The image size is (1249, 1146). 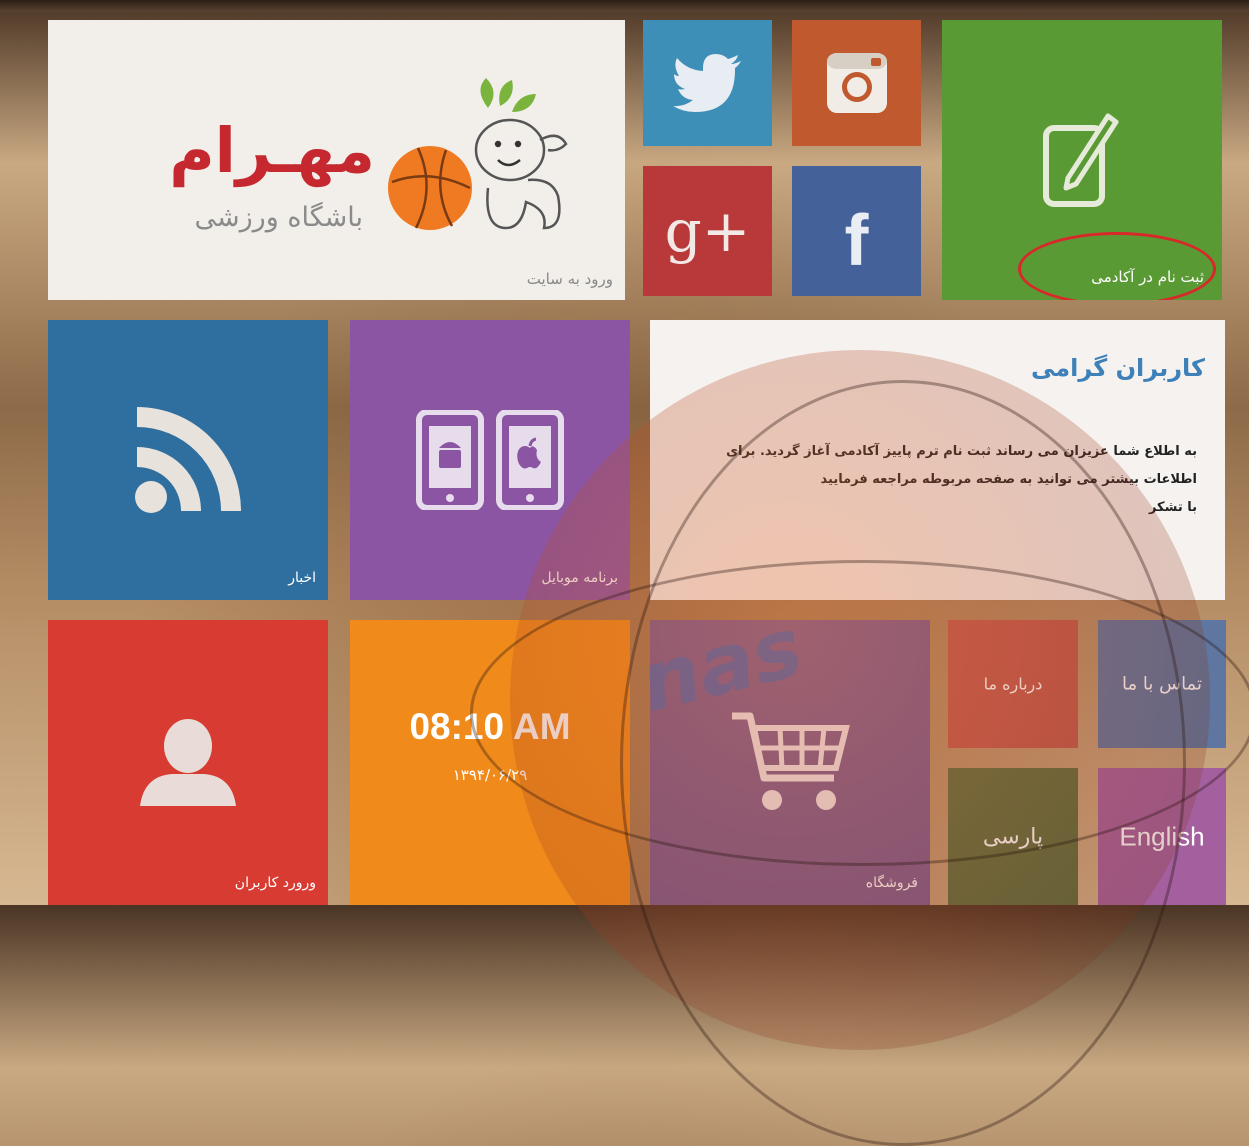 I want to click on language-english-button: English, so click(x=1162, y=836).